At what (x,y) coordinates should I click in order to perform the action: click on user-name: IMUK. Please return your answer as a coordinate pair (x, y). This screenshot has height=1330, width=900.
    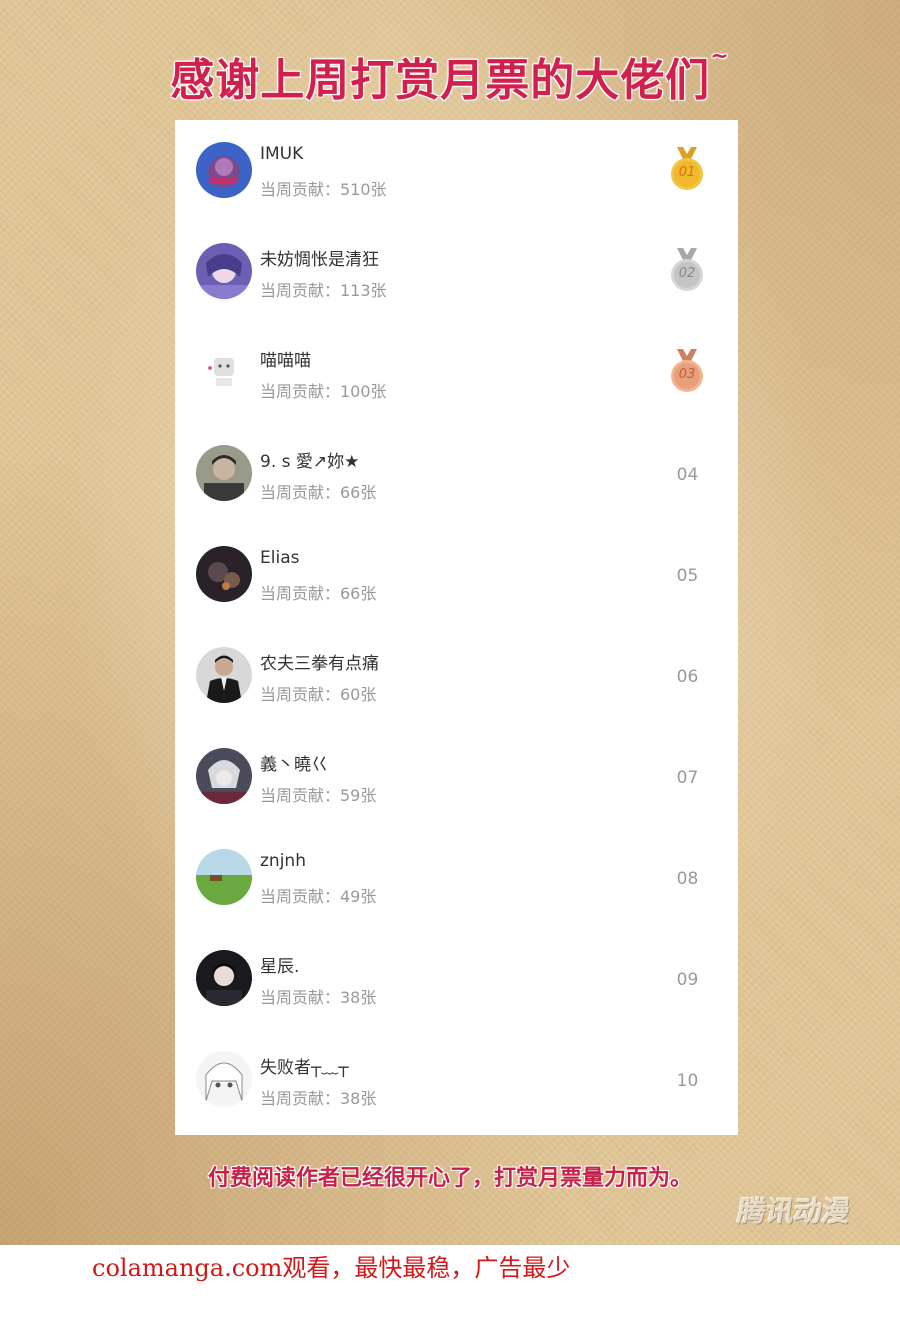
    Looking at the image, I should click on (282, 154).